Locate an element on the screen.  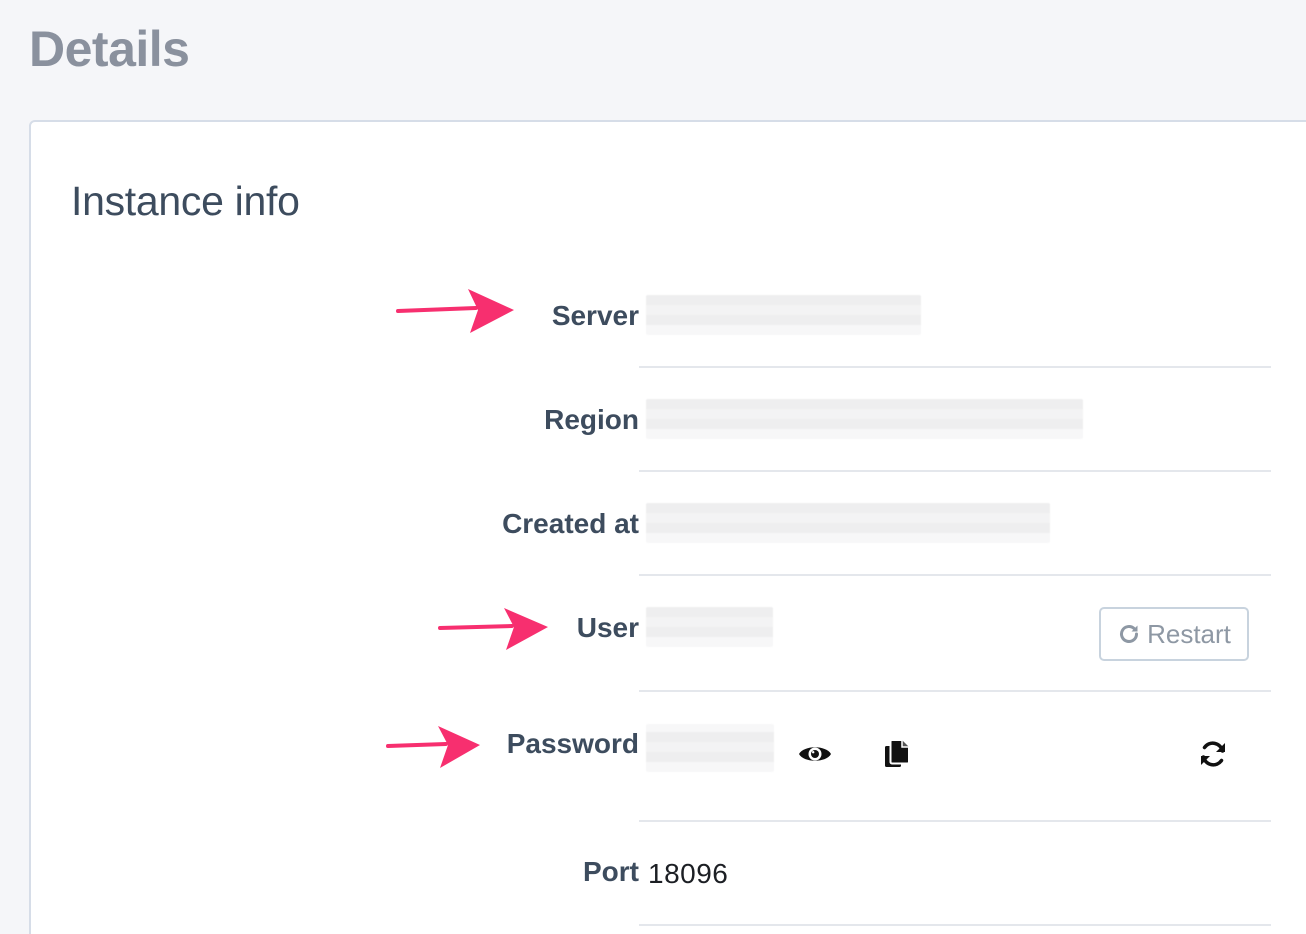
eye-icon is located at coordinates (815, 756).